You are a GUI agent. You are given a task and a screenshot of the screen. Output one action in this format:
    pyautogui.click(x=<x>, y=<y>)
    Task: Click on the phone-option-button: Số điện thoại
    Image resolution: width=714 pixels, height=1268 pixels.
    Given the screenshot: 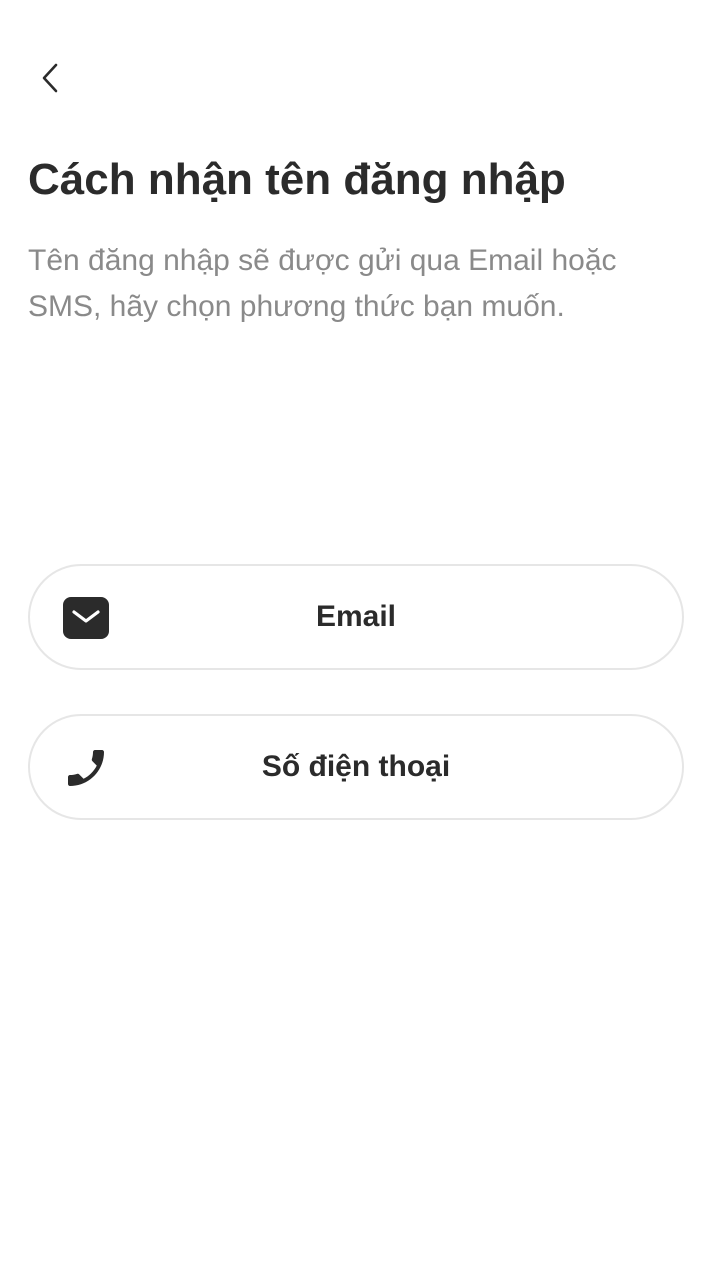 What is the action you would take?
    pyautogui.click(x=356, y=767)
    